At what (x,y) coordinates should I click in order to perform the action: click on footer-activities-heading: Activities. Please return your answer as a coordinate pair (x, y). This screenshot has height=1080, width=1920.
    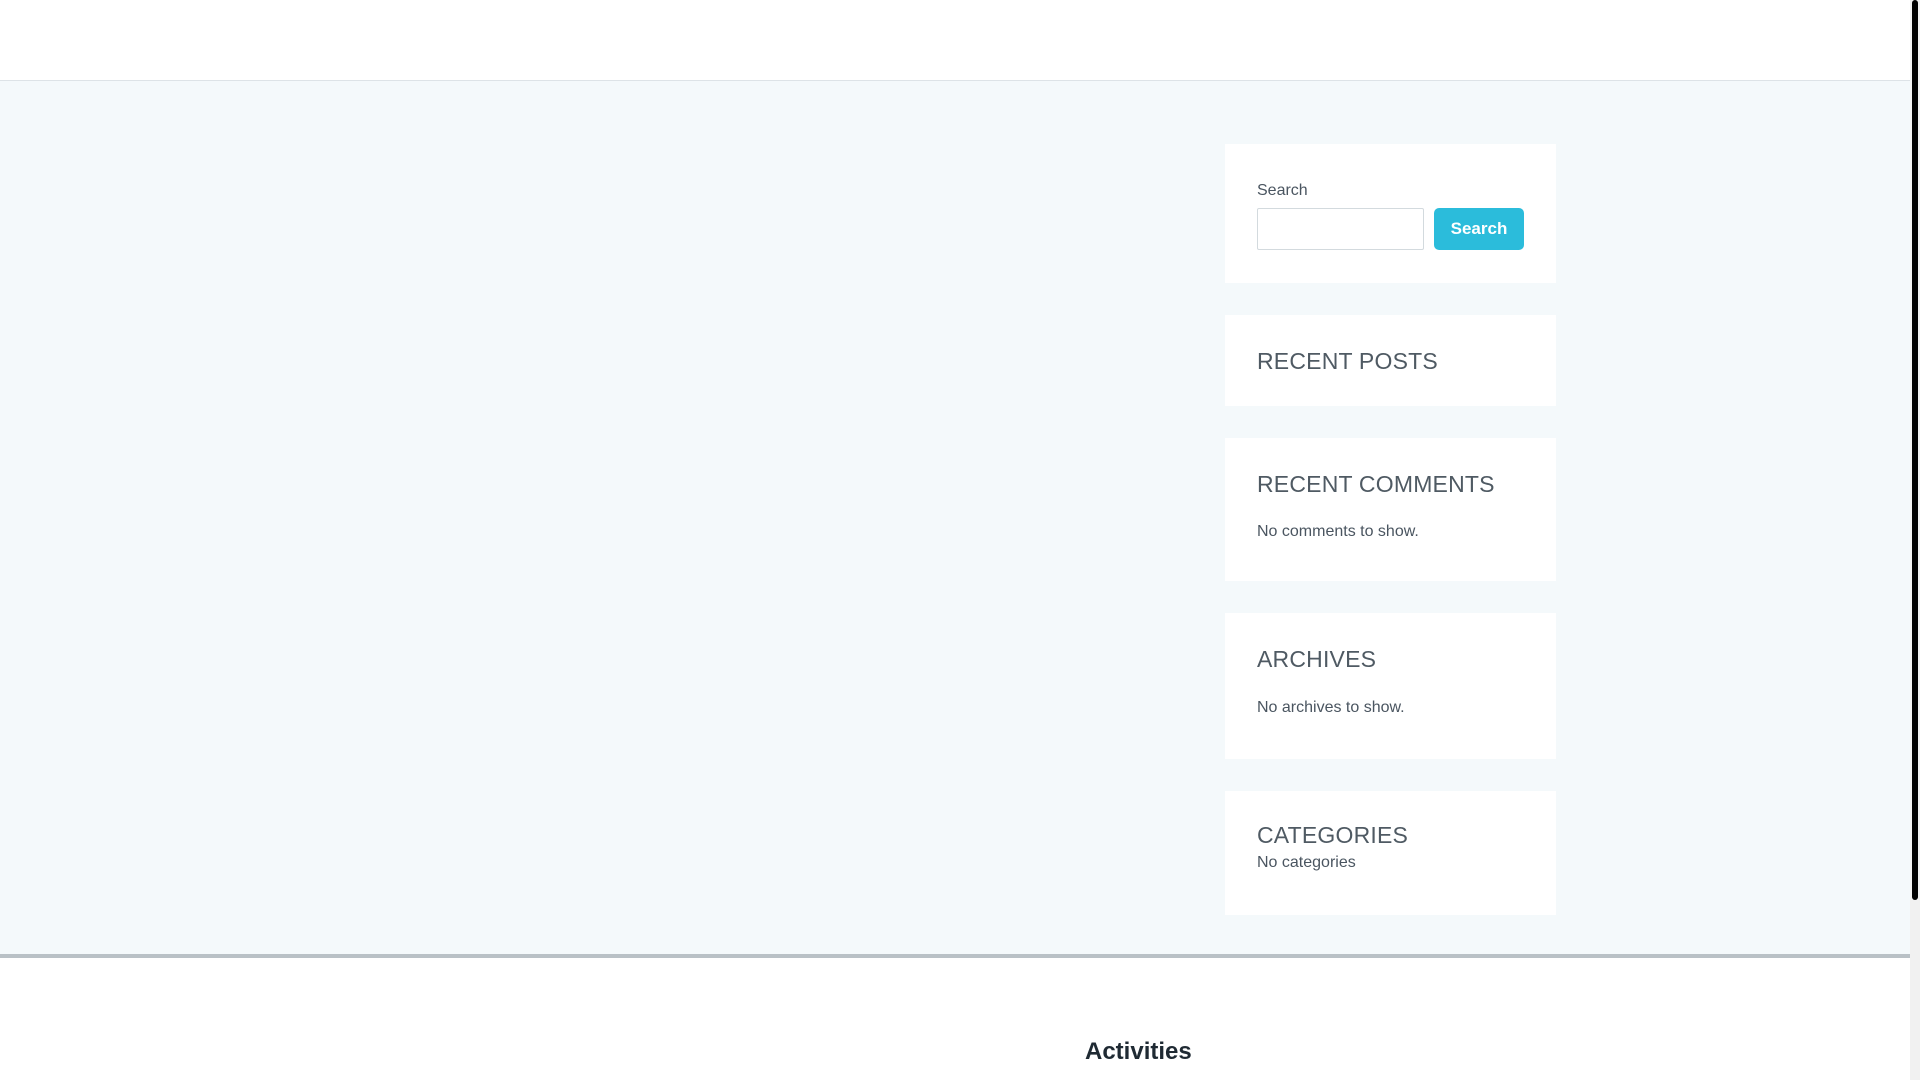
    Looking at the image, I should click on (1138, 1051).